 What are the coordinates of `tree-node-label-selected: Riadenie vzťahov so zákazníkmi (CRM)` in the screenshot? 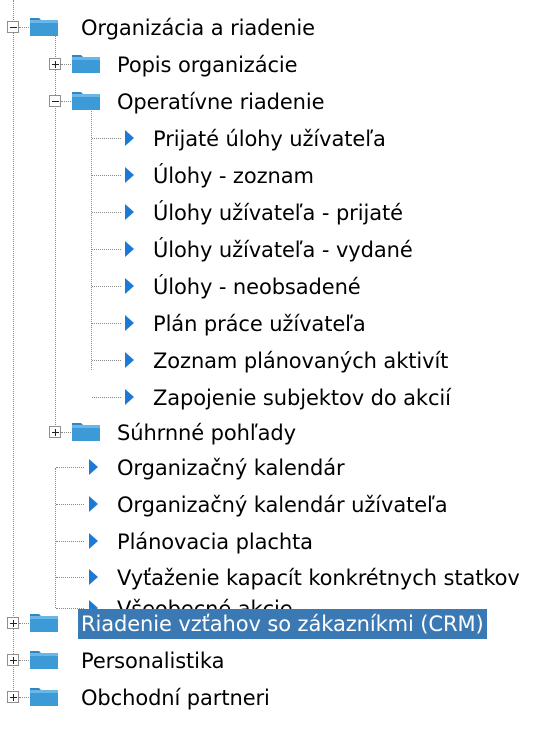 It's located at (282, 623).